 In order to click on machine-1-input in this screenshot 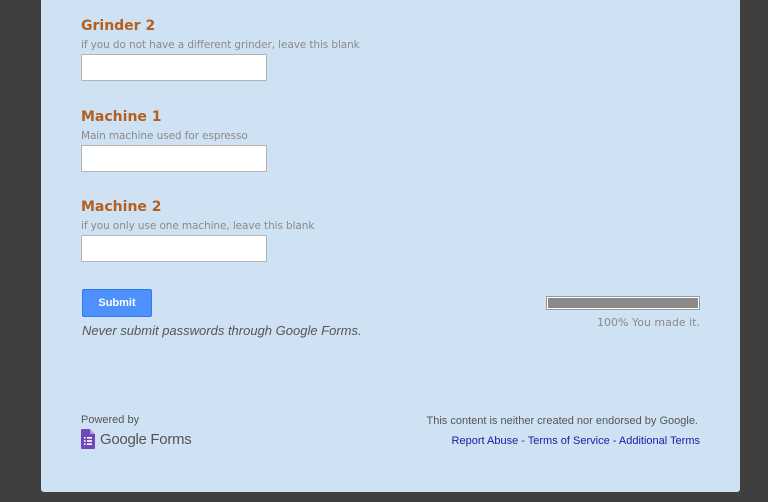, I will do `click(174, 158)`.